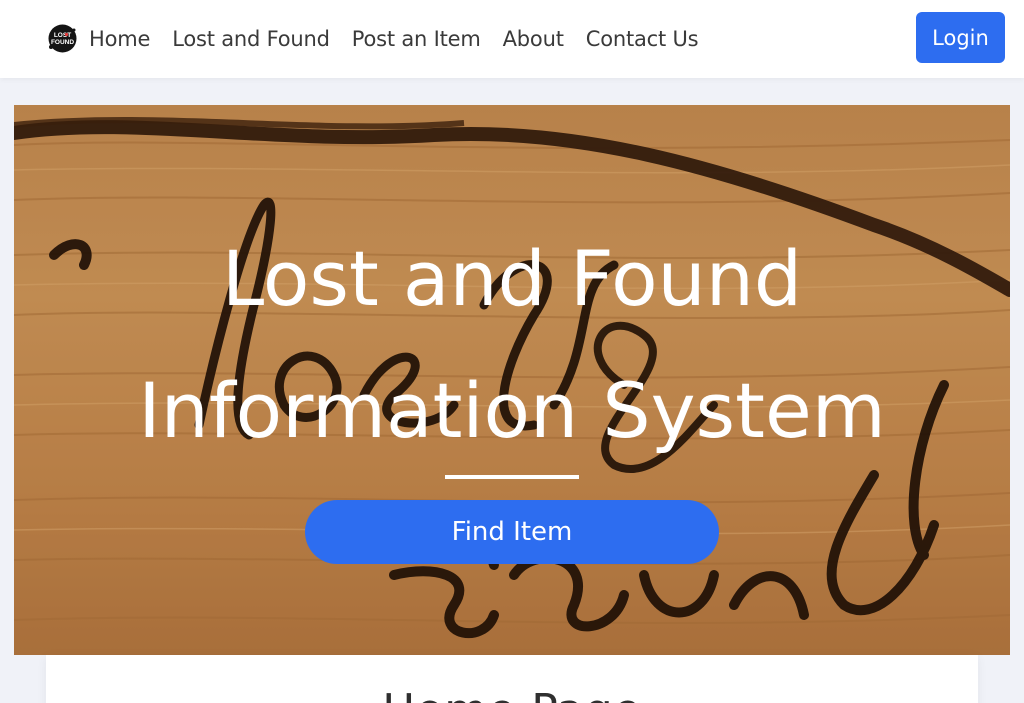  Describe the element at coordinates (251, 39) in the screenshot. I see `nav-link-lost-and-found: Lost and Found` at that location.